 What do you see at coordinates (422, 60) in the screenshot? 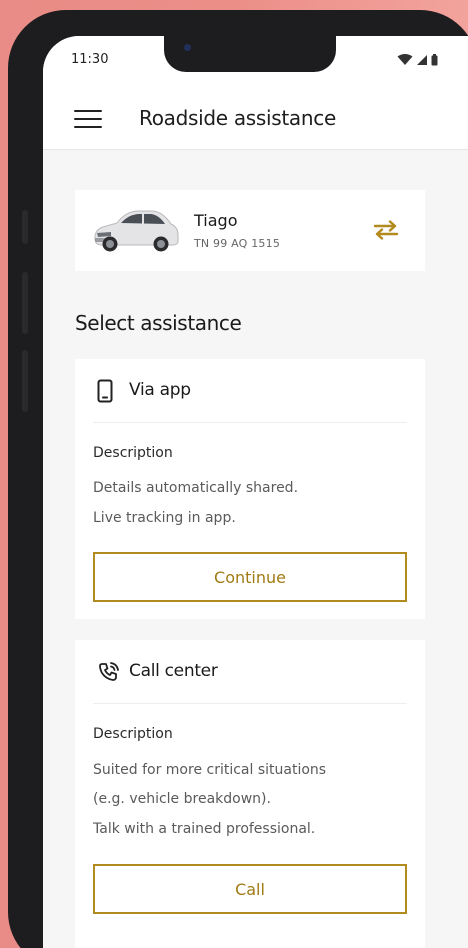
I see `cellular-signal-icon` at bounding box center [422, 60].